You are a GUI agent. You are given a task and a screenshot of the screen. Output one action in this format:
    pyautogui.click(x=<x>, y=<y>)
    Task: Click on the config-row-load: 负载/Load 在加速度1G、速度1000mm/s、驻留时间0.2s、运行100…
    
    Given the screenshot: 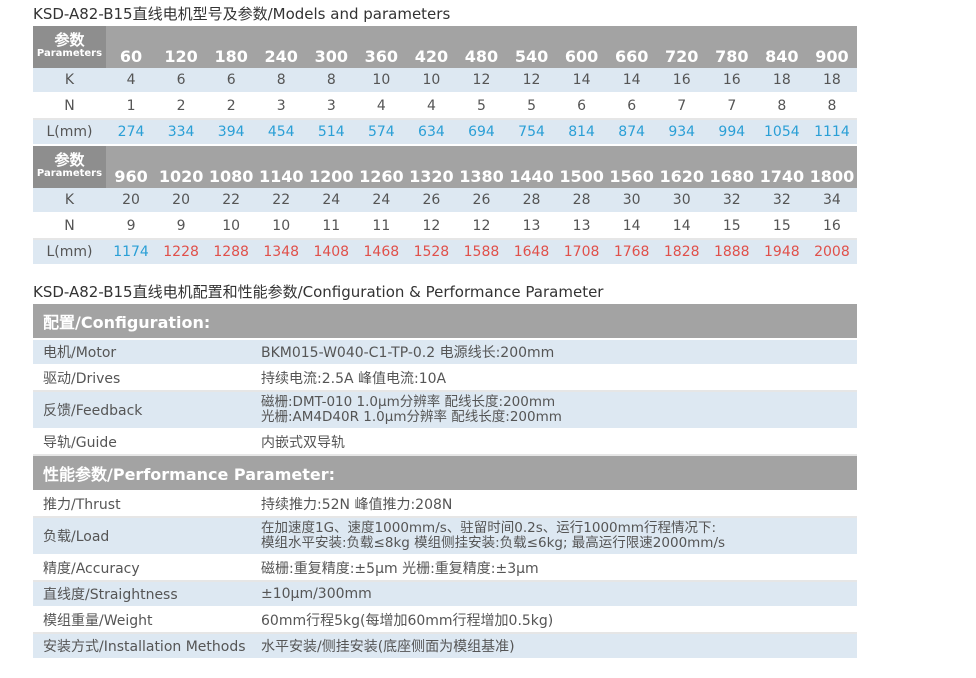 What is the action you would take?
    pyautogui.click(x=445, y=536)
    